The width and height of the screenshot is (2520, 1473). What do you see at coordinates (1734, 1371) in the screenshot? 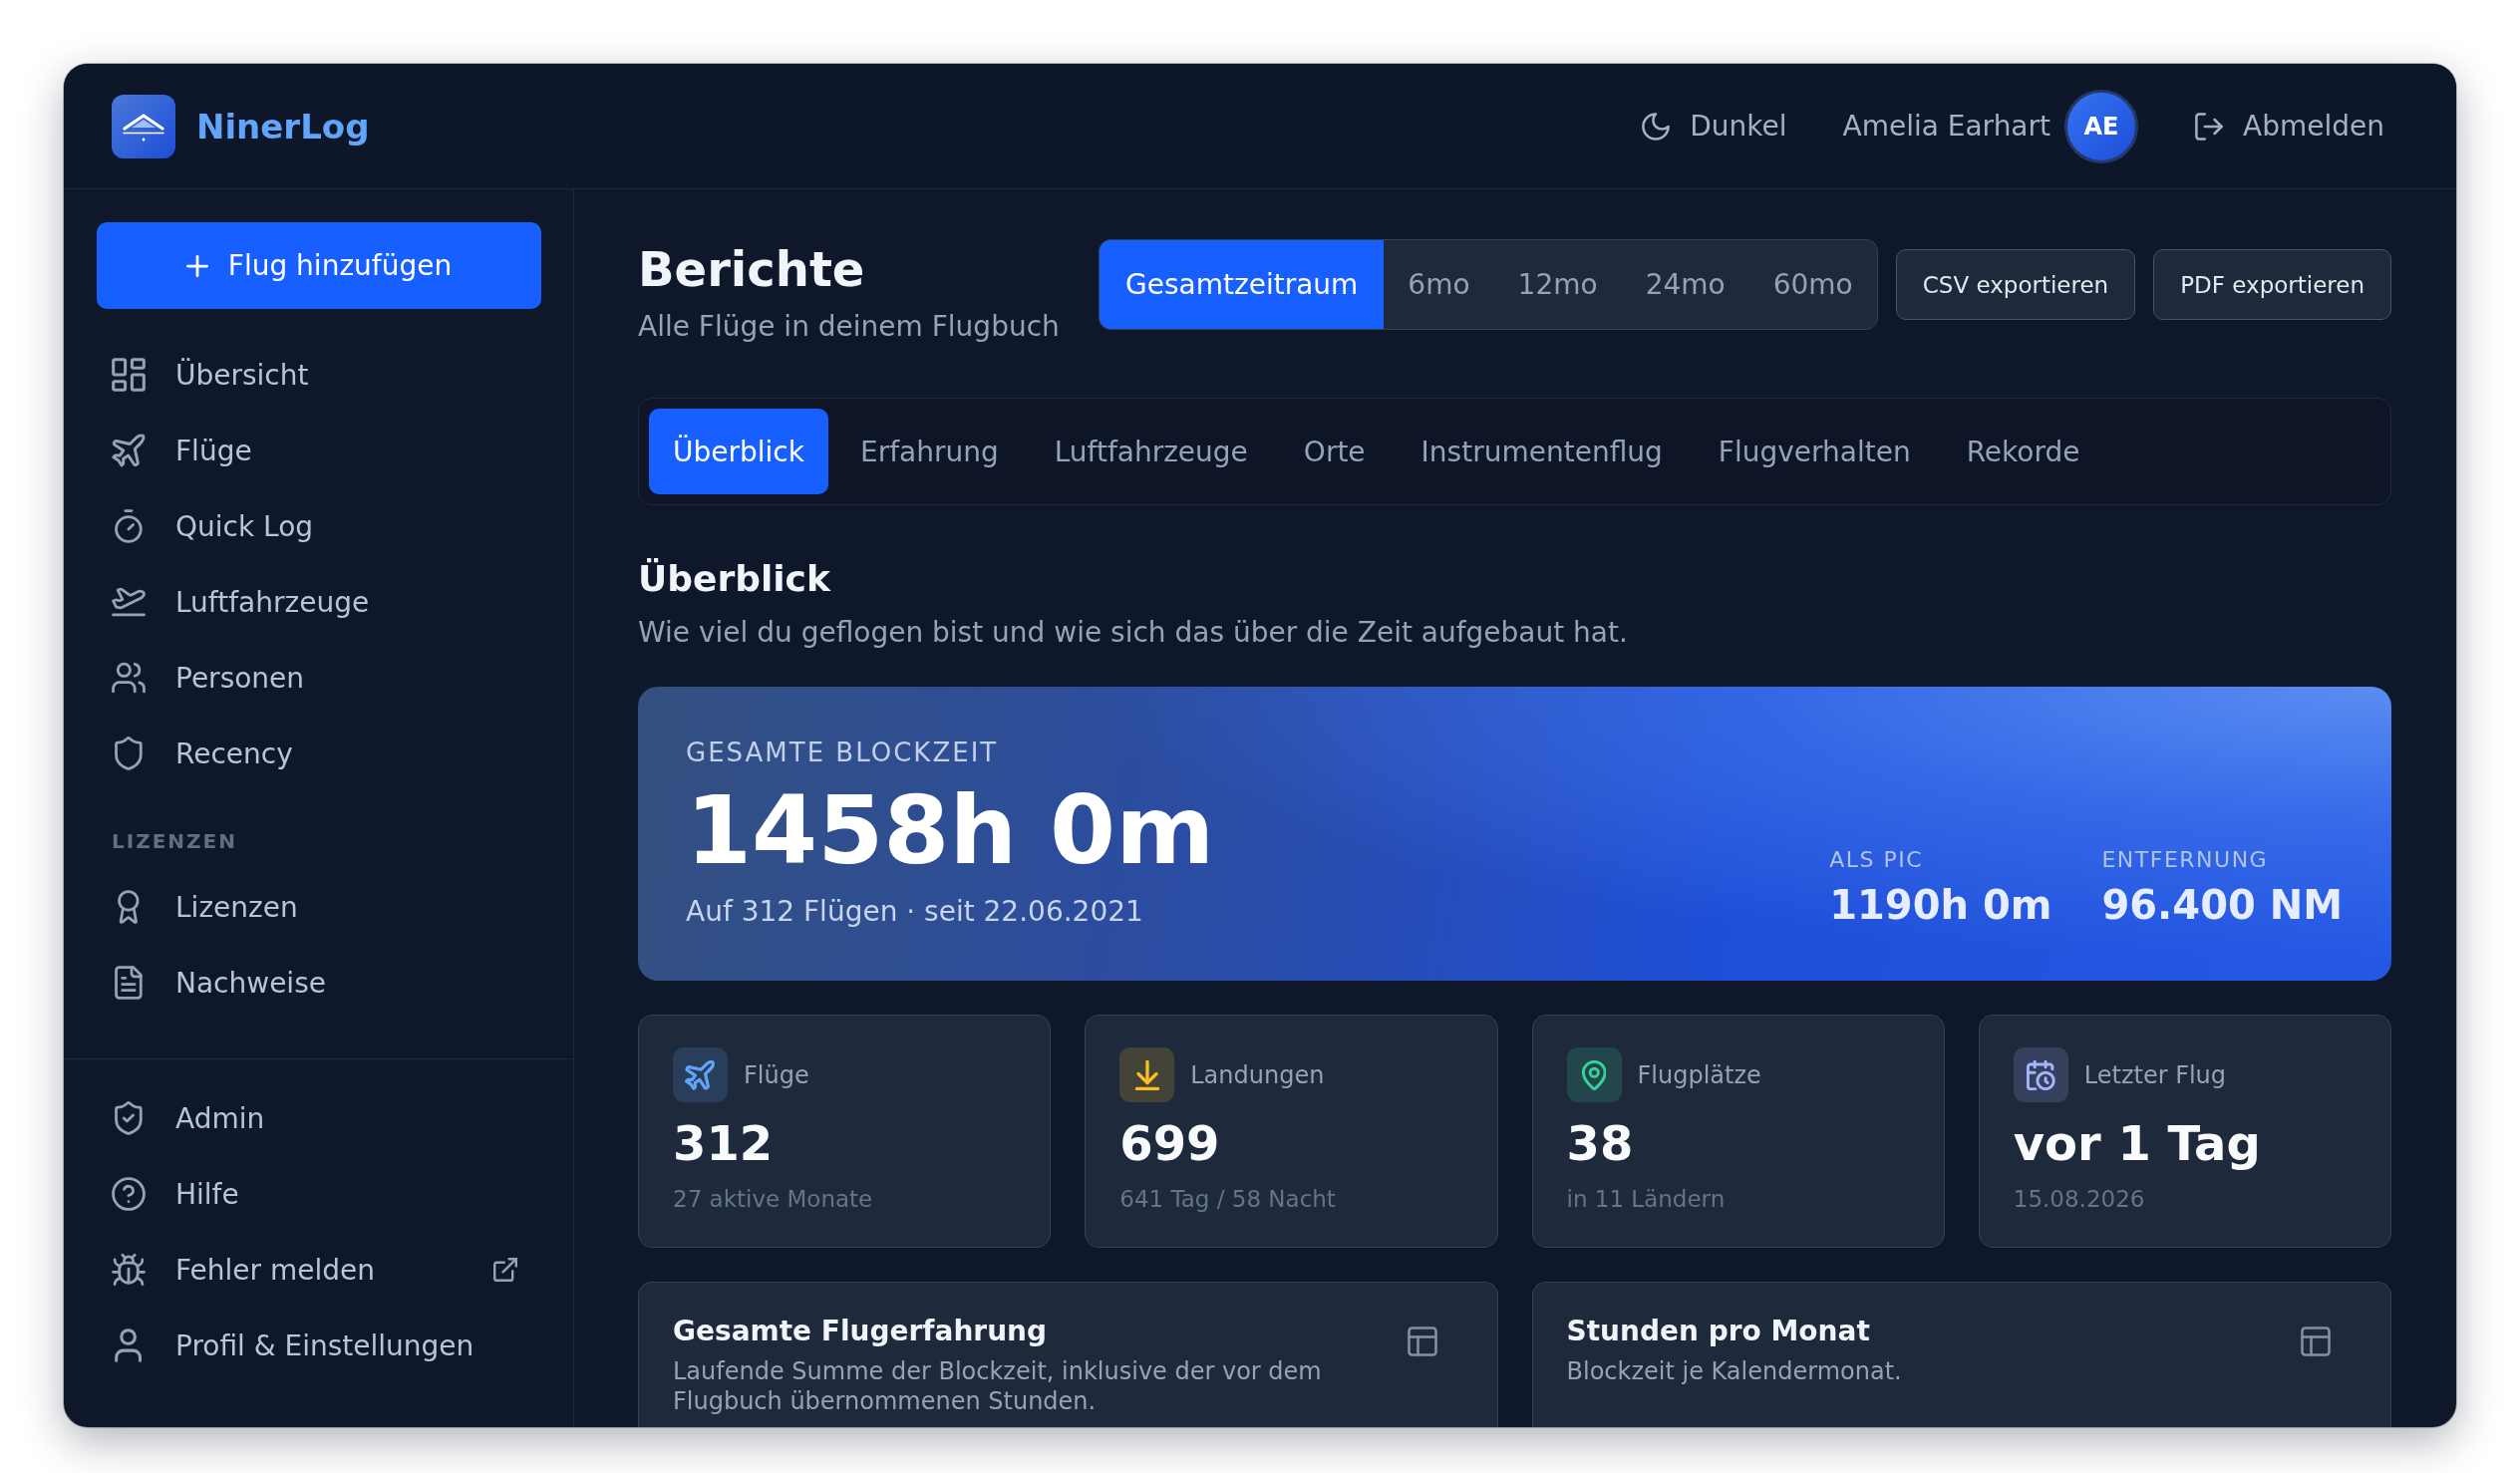
I see `chart-description: Blockzeit je Kalendermonat.` at bounding box center [1734, 1371].